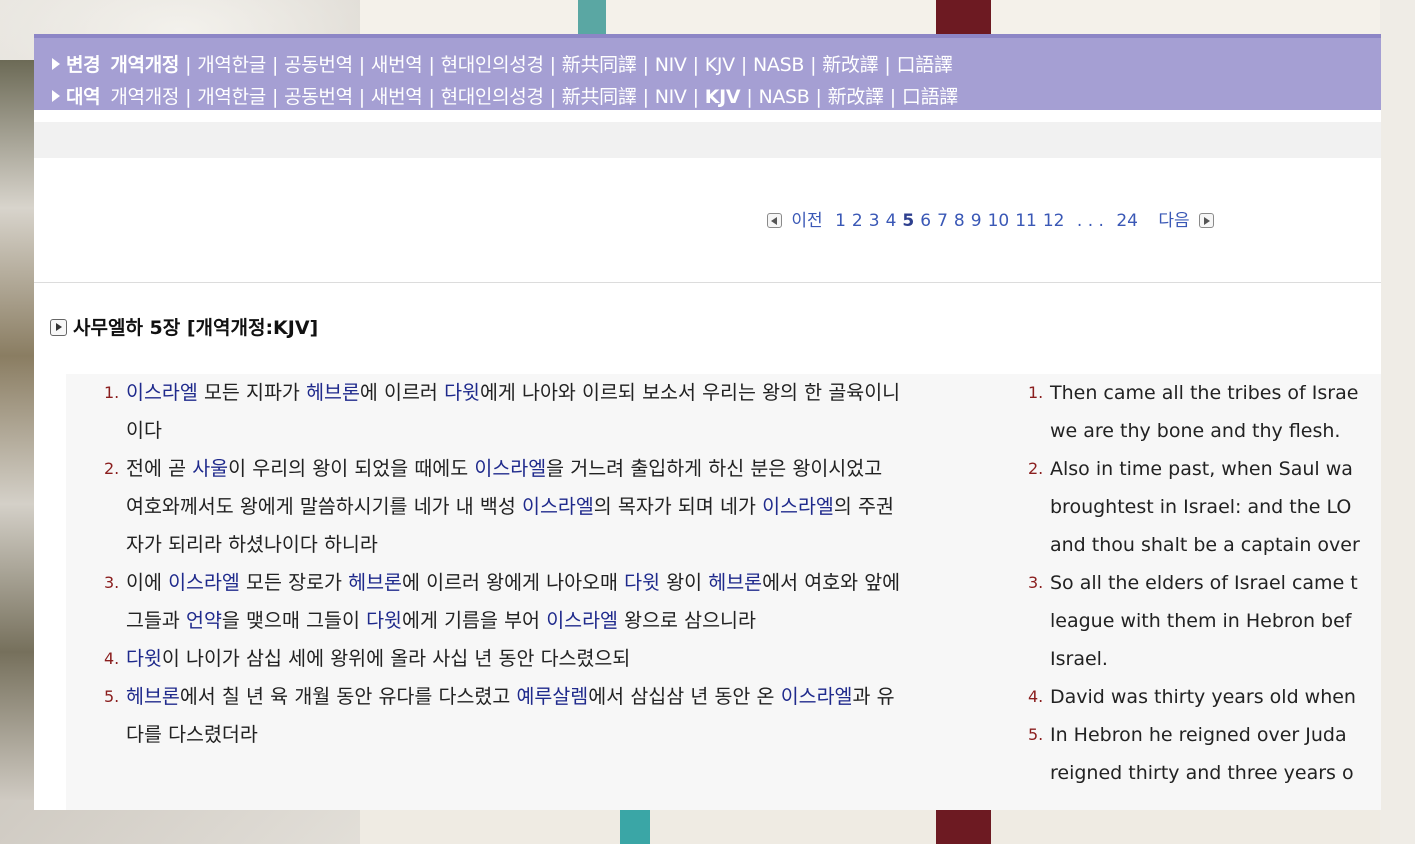 This screenshot has height=844, width=1415. I want to click on verse-text: Israel., so click(1079, 659).